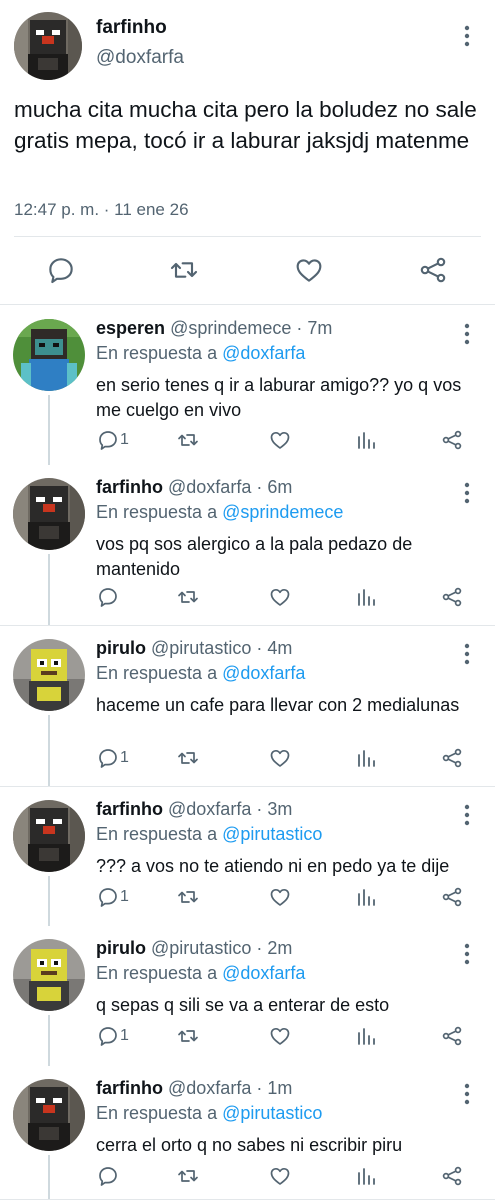  I want to click on avatar-farfinho-image, so click(49, 836).